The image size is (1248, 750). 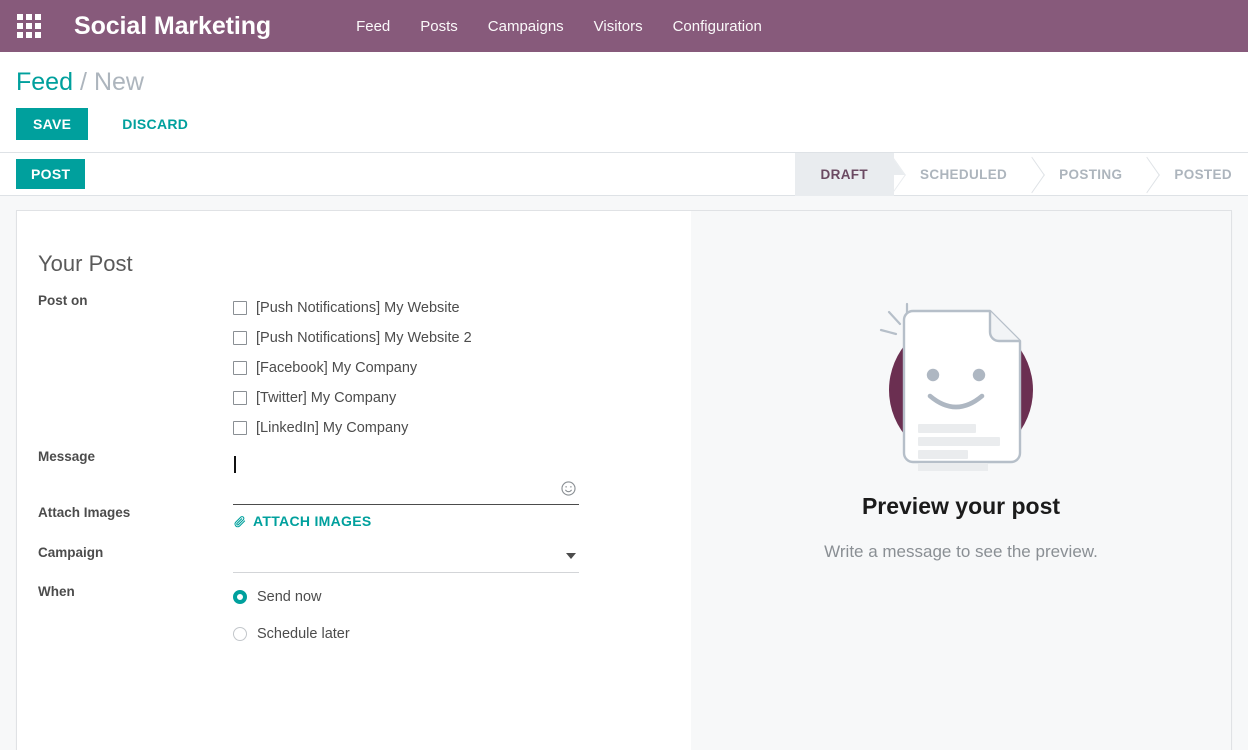 I want to click on checkbox-push-my-website-2: [Push Notifications] My Website 2, so click(x=462, y=338).